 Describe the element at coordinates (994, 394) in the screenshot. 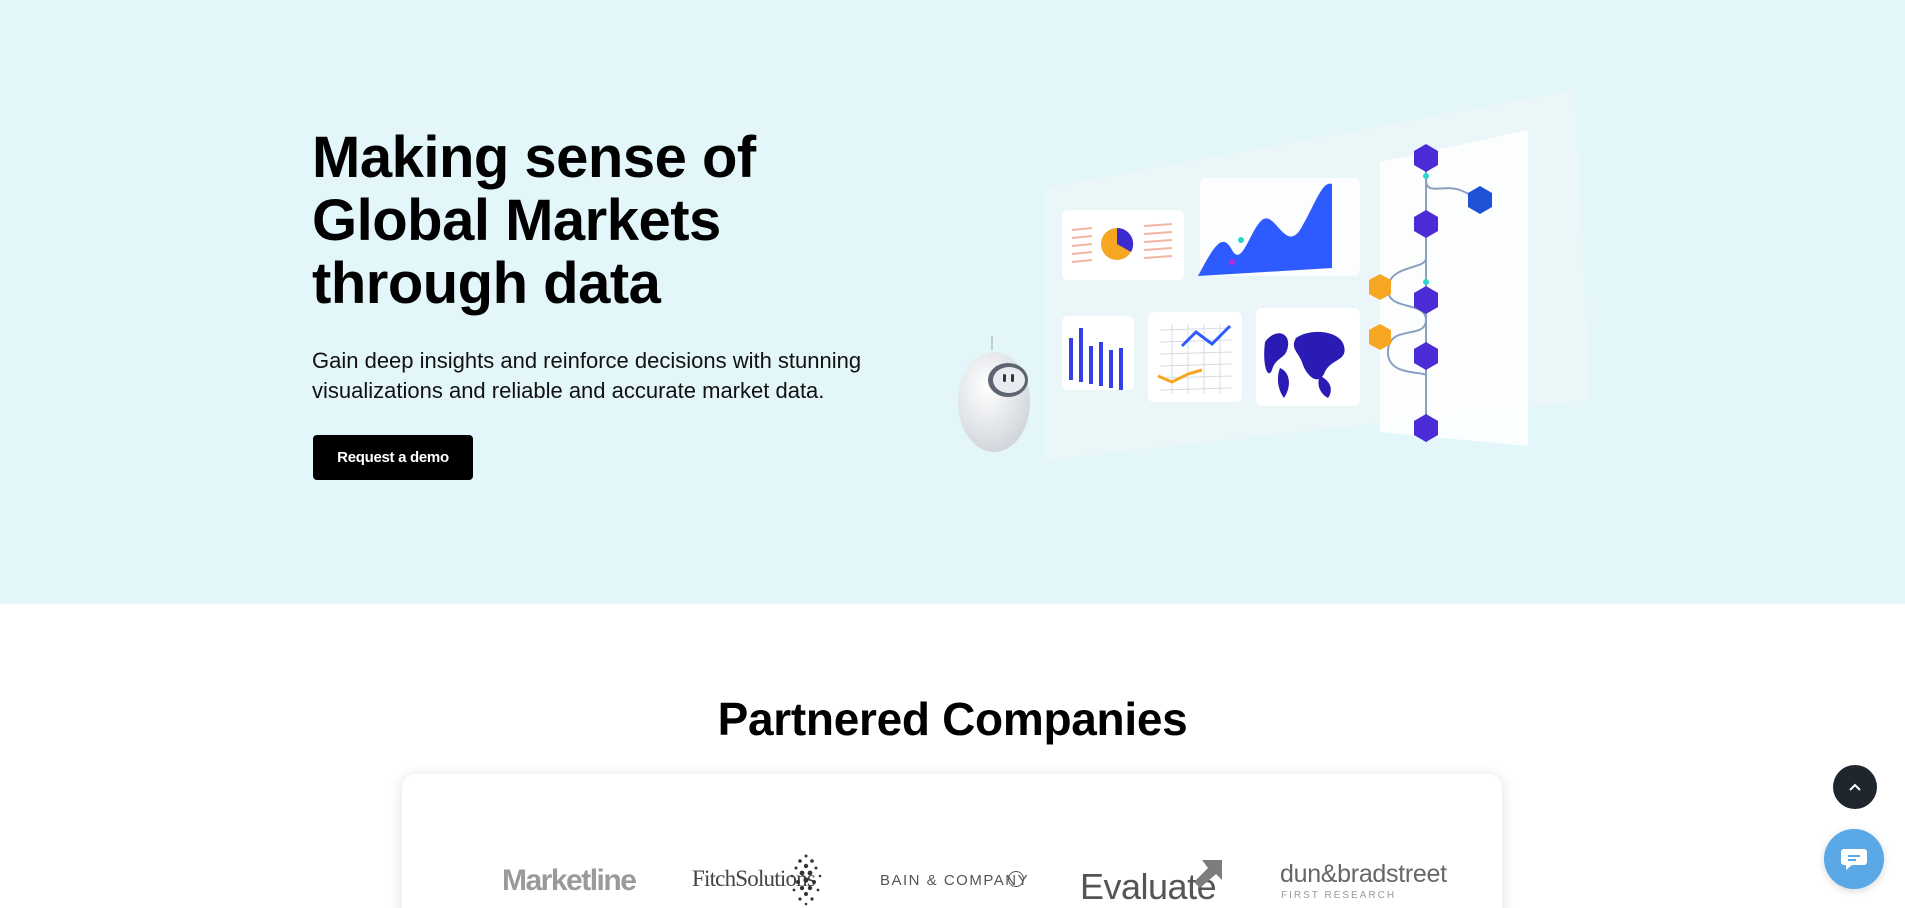

I see `robot-mascot` at that location.